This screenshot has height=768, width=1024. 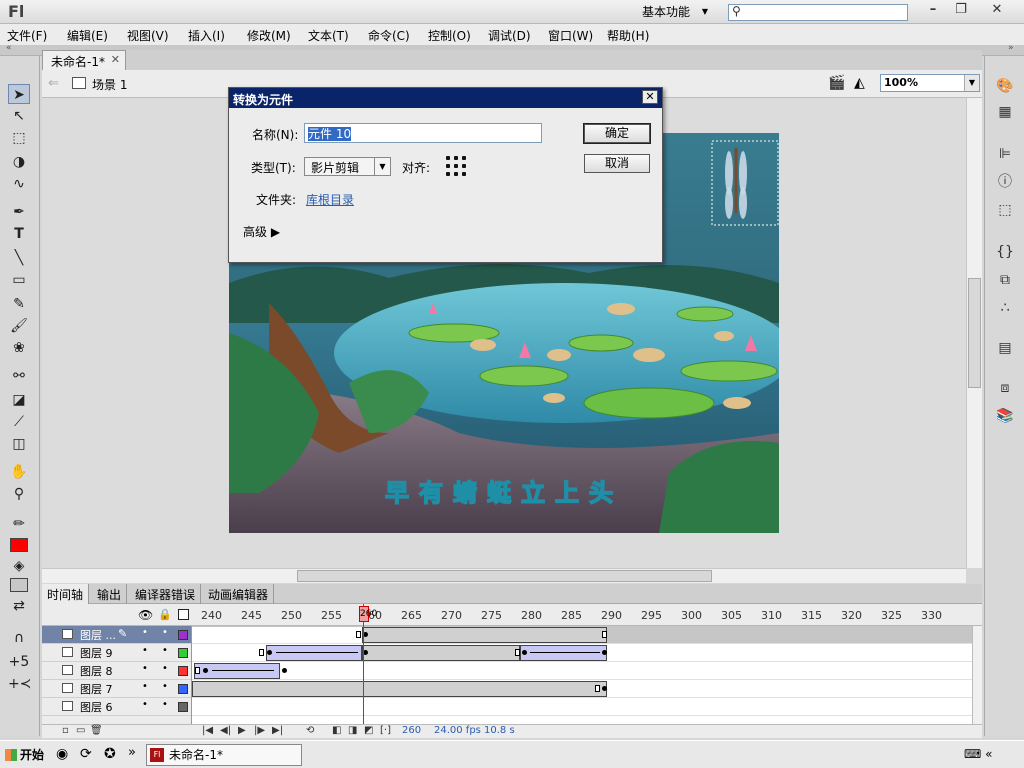 What do you see at coordinates (1005, 308) in the screenshot?
I see `motion-presets-icon: ∴` at bounding box center [1005, 308].